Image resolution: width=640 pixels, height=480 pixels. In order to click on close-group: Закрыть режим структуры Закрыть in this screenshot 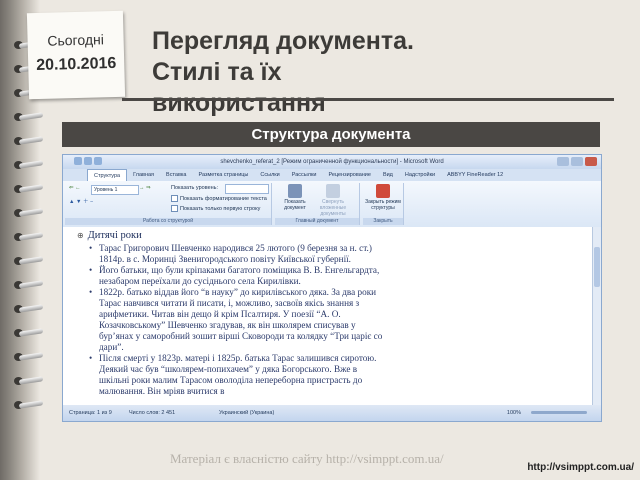, I will do `click(383, 204)`.